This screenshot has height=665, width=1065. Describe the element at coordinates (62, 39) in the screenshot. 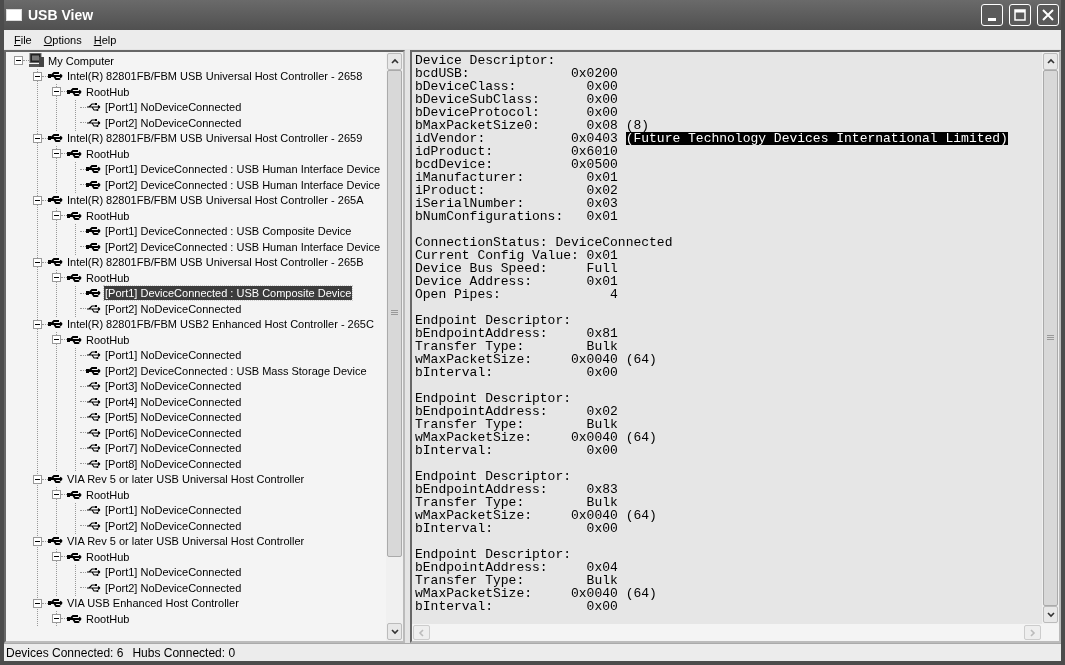

I see `menu-item: Options` at that location.